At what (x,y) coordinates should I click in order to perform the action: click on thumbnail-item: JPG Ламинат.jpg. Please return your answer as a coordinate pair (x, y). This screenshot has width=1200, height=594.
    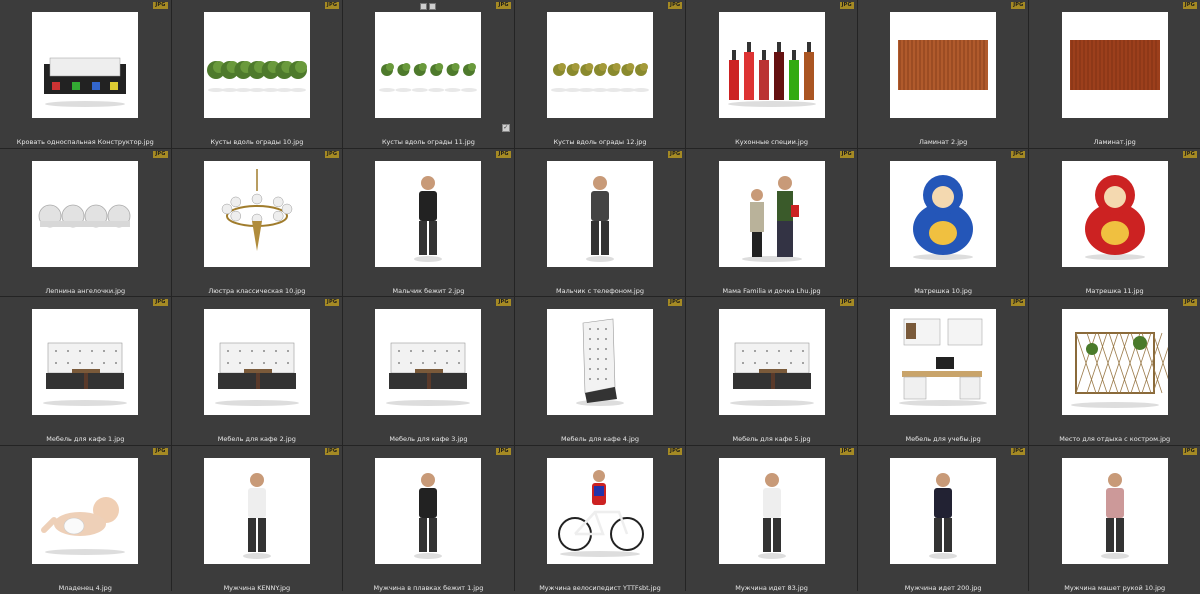
    Looking at the image, I should click on (1114, 74).